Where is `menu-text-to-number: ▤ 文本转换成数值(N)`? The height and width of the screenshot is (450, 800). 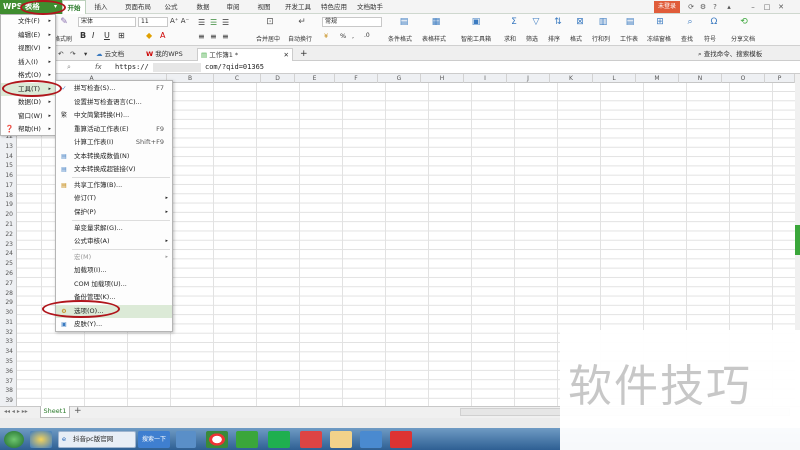
menu-text-to-number: ▤ 文本转换成数值(N) is located at coordinates (114, 157).